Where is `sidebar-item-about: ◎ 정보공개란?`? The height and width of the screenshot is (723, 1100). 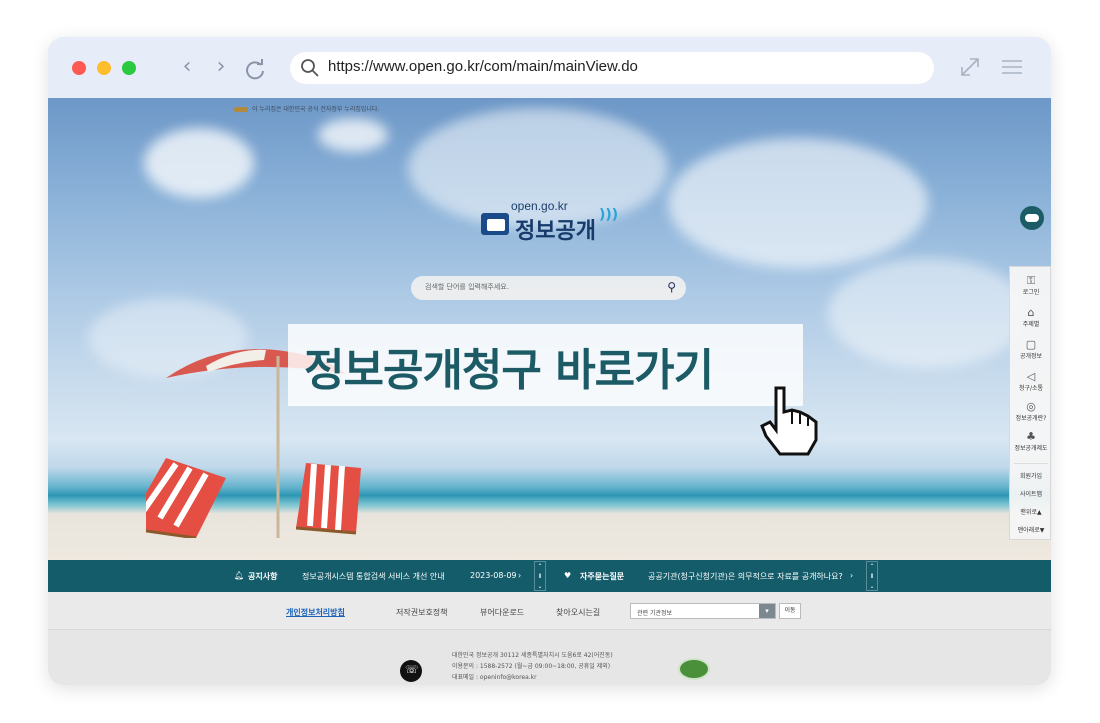
sidebar-item-about: ◎ 정보공개란? is located at coordinates (1030, 411).